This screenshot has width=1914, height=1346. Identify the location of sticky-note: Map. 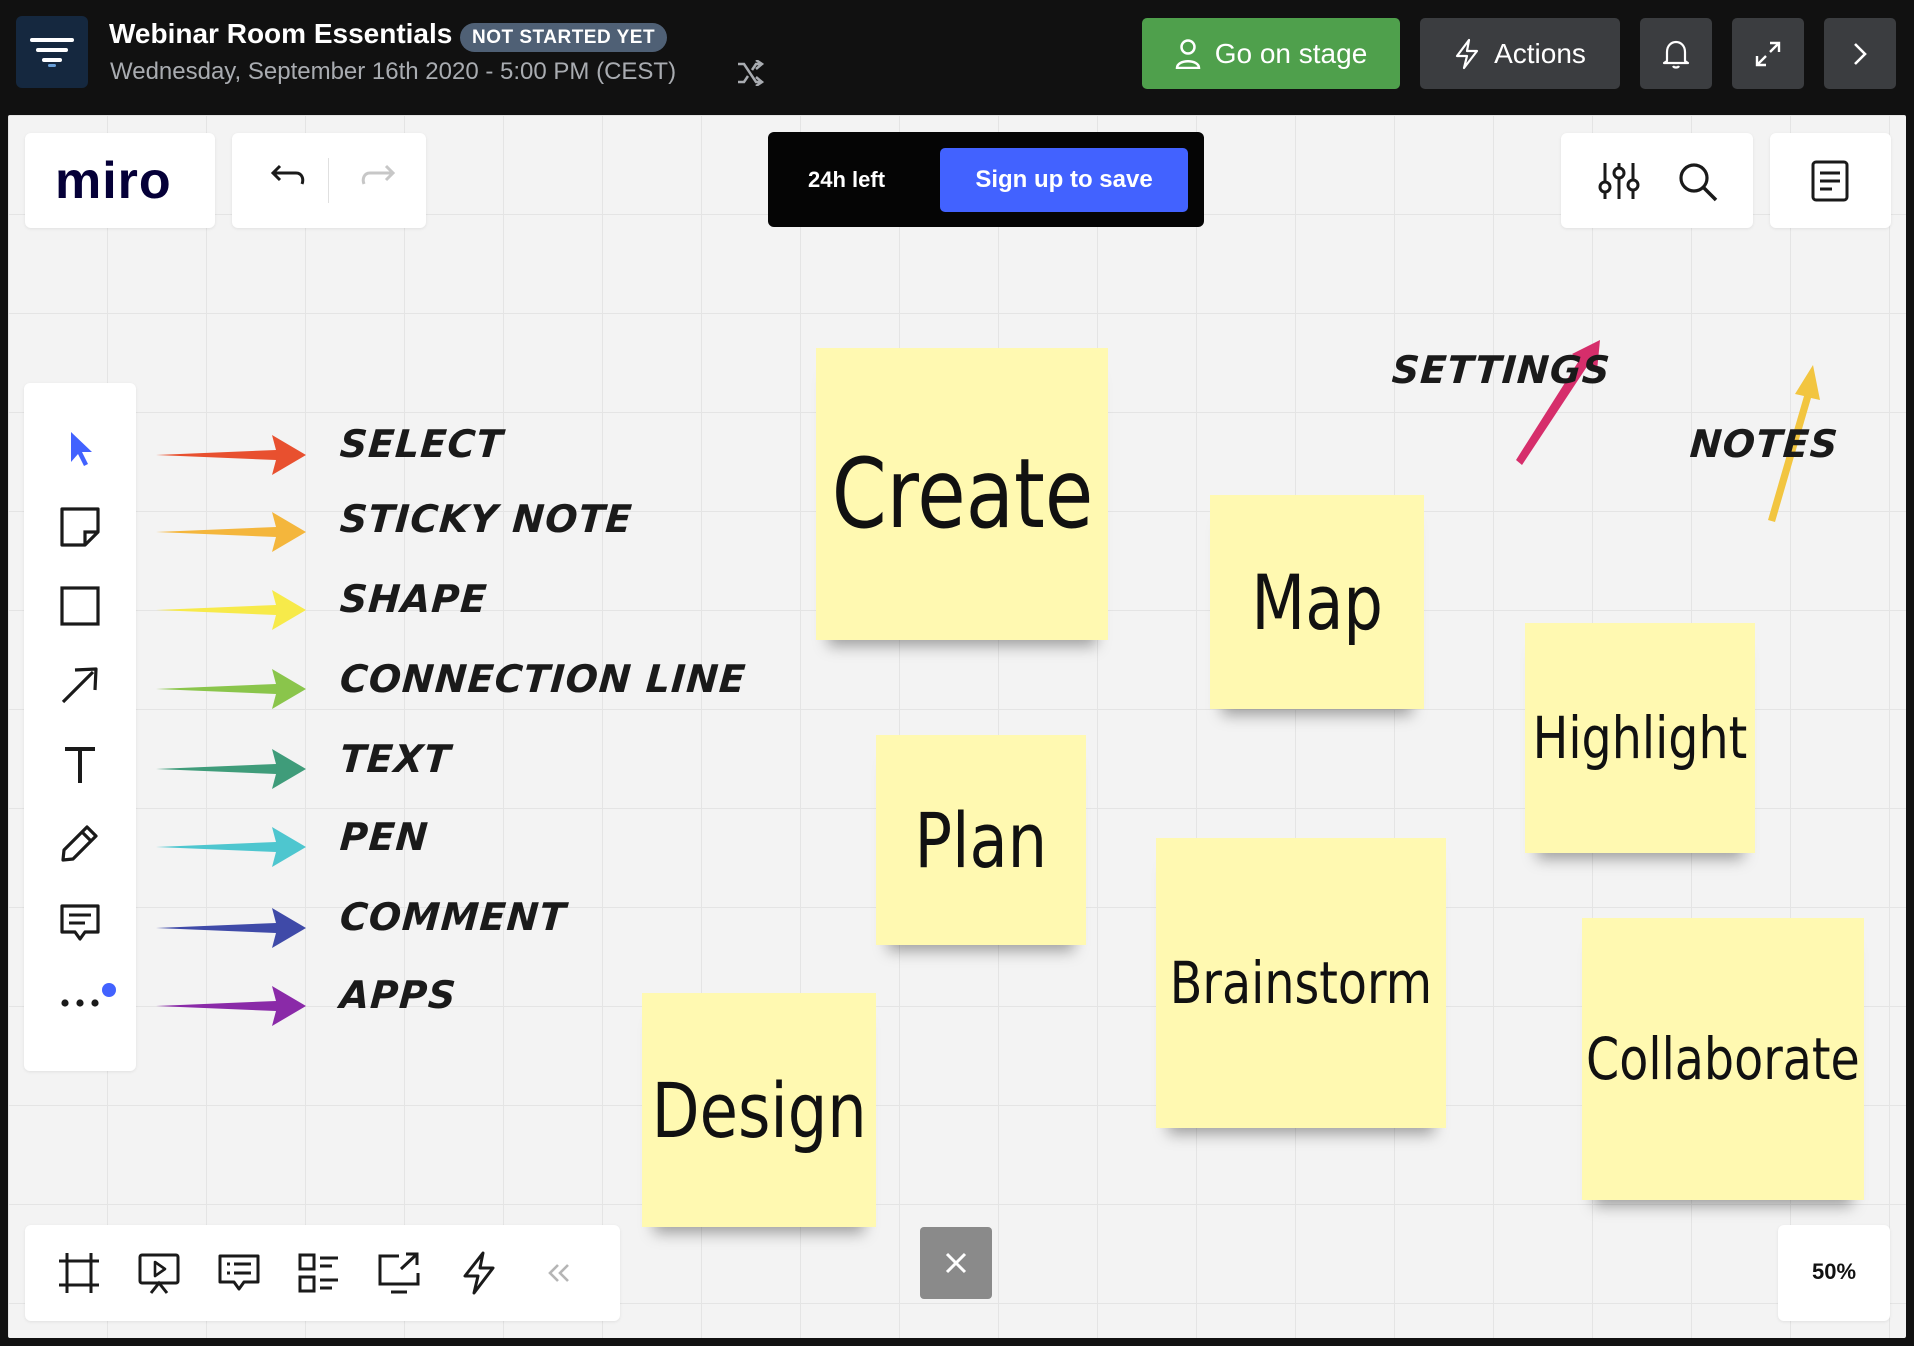
(1317, 602).